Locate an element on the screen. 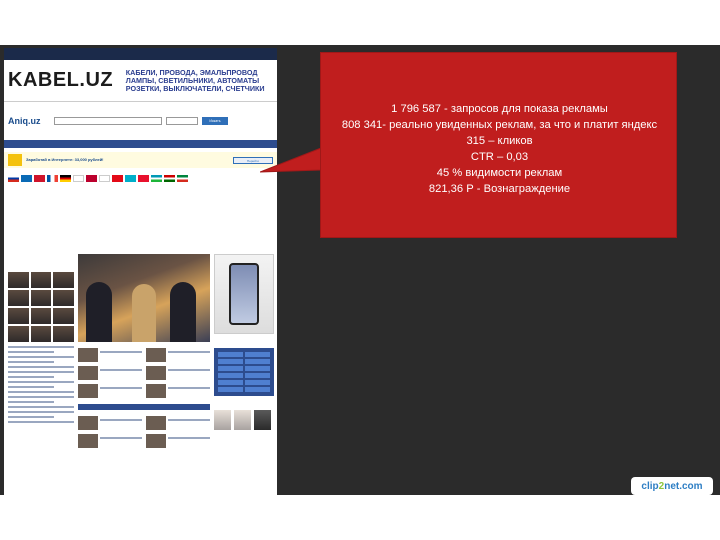 The image size is (720, 540). watermark-part-1: clip is located at coordinates (650, 486).